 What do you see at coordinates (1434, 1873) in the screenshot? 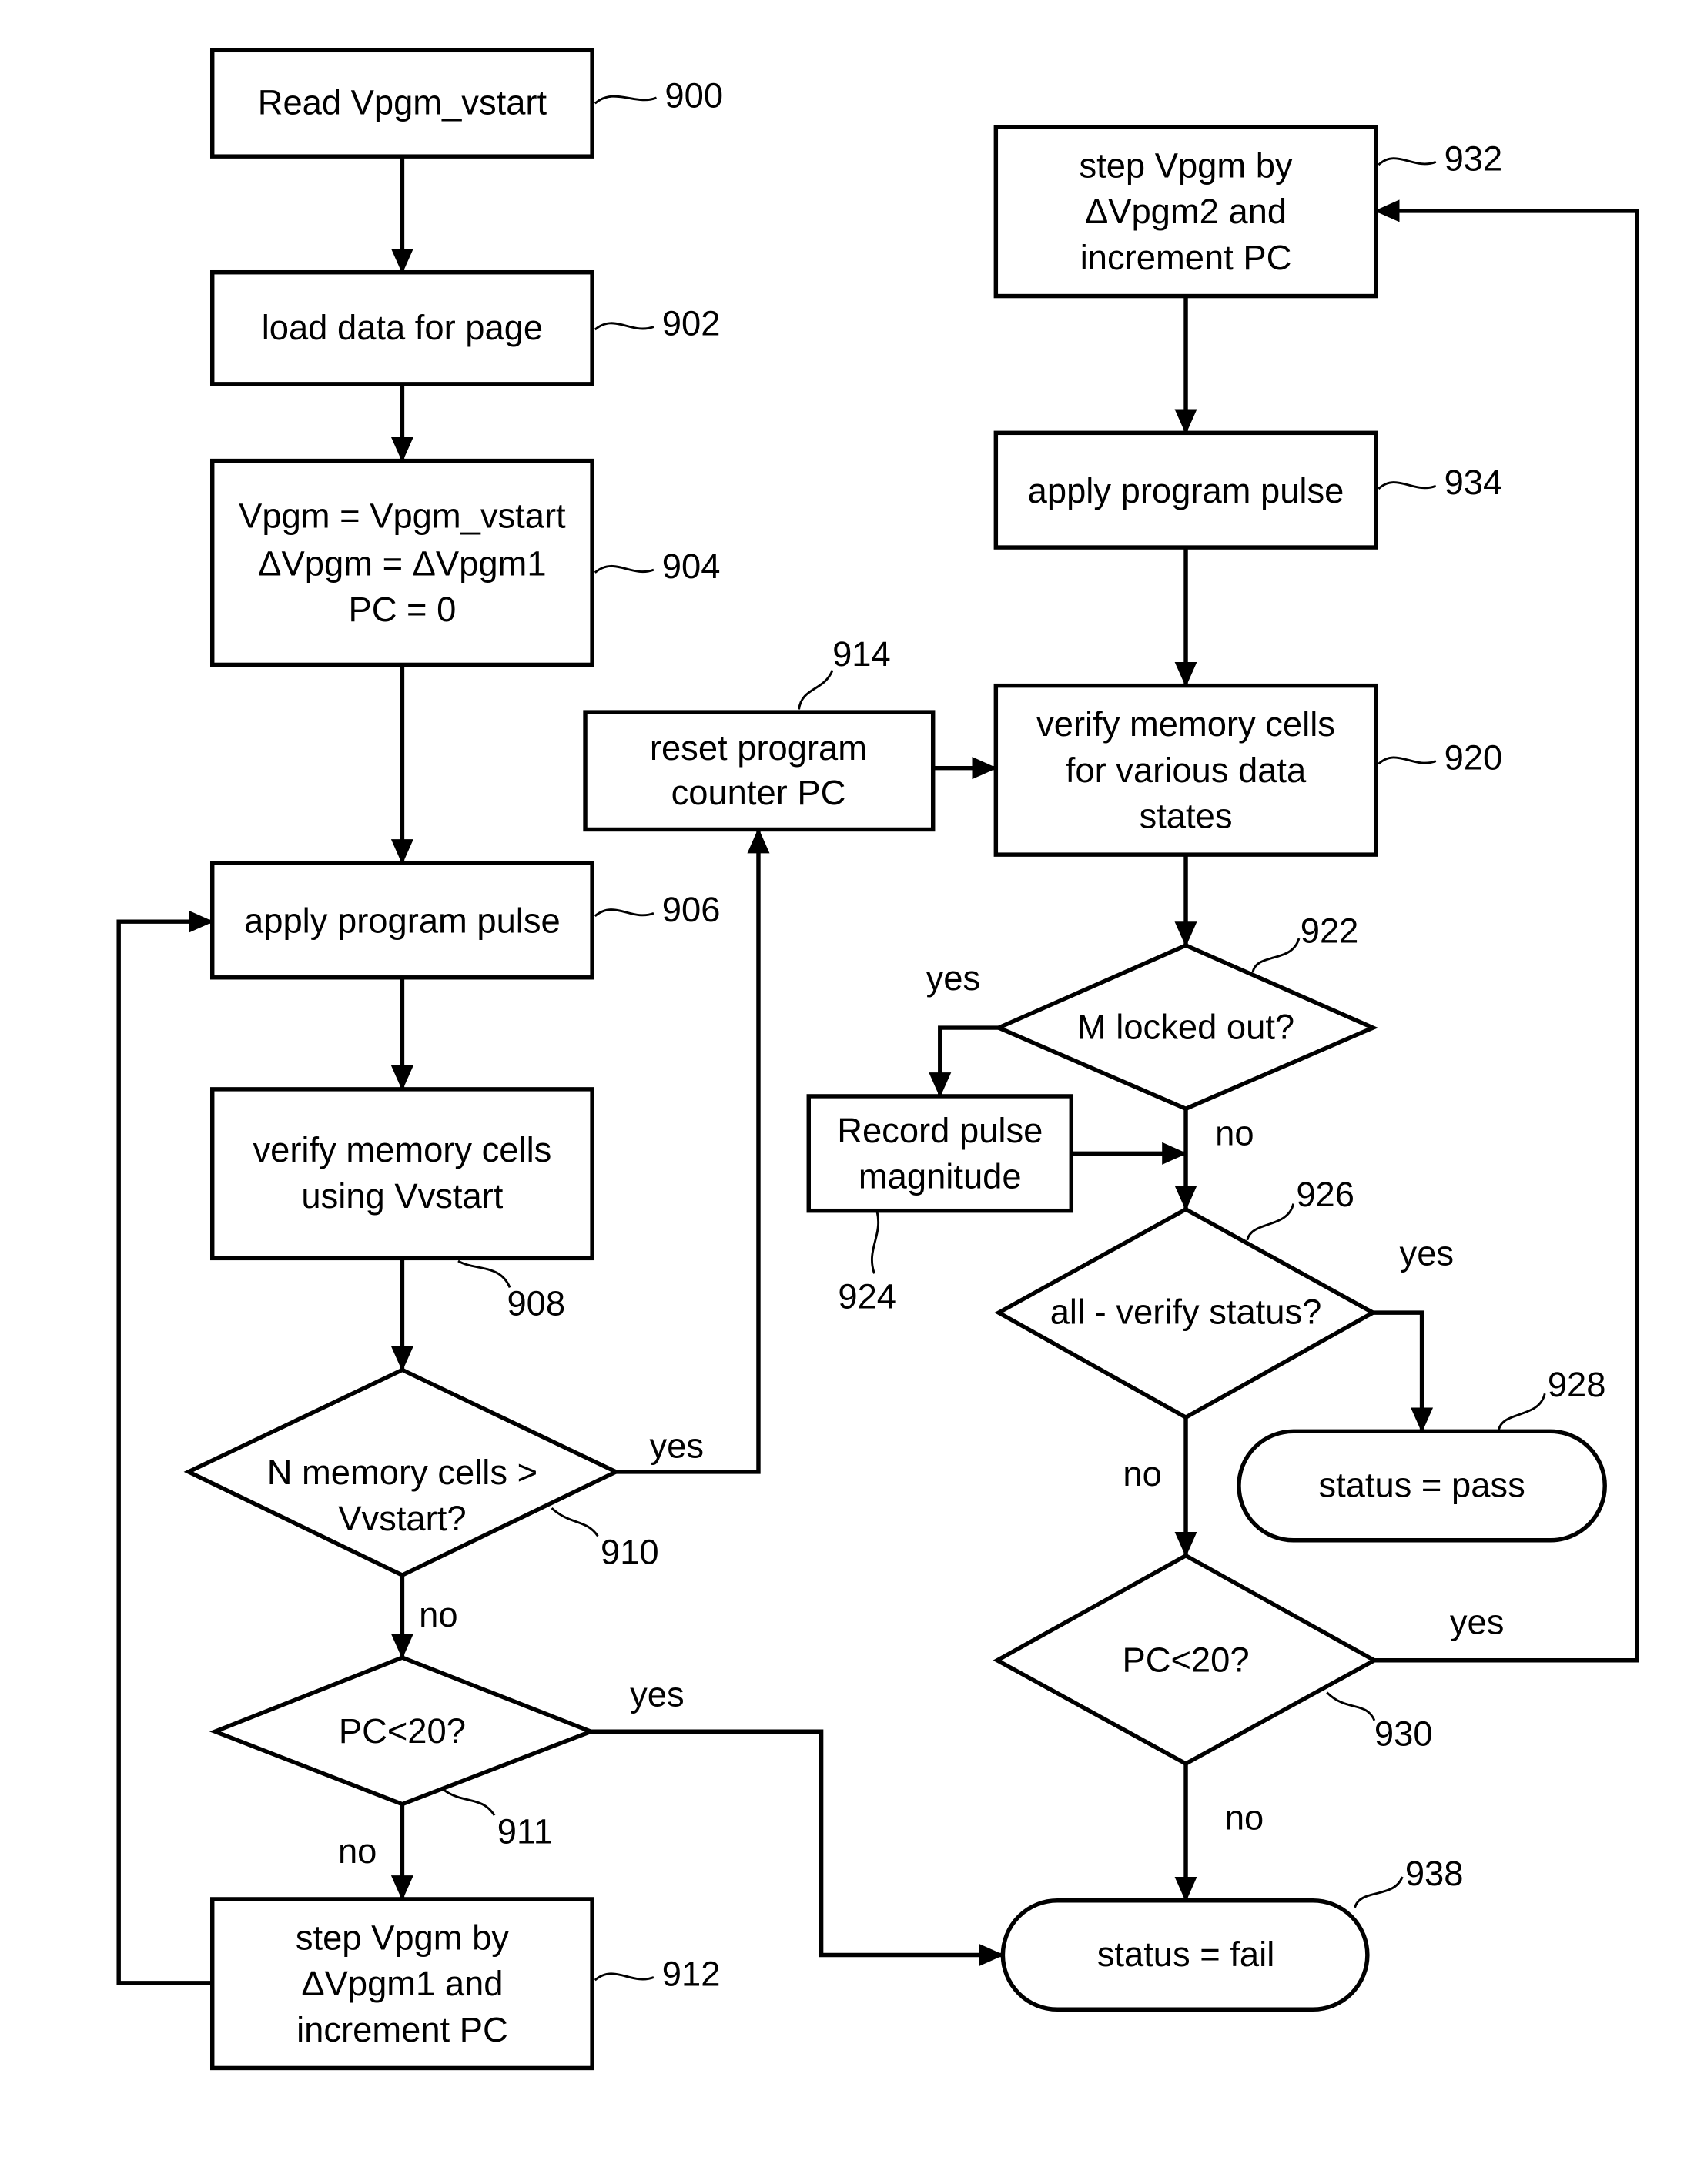
I see `ref-938: 938` at bounding box center [1434, 1873].